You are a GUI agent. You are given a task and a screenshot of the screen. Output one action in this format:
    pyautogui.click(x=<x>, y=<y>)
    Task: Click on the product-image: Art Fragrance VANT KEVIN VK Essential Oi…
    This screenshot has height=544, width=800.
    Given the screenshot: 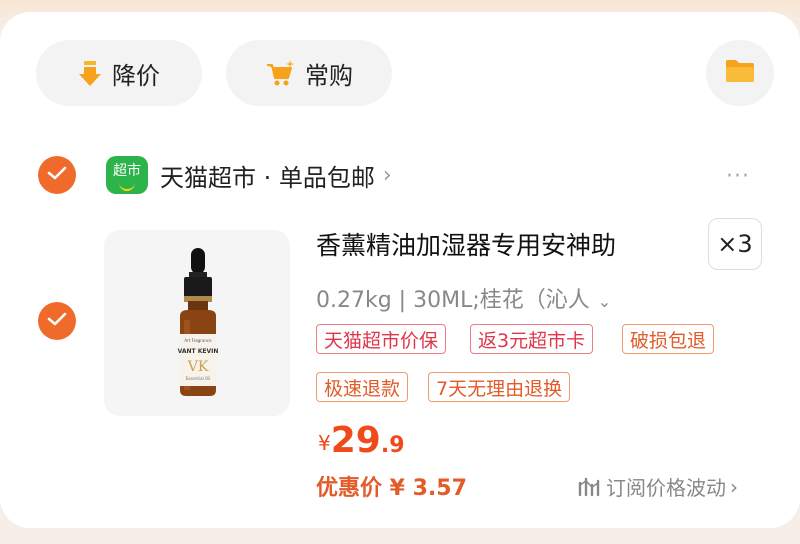 What is the action you would take?
    pyautogui.click(x=197, y=323)
    